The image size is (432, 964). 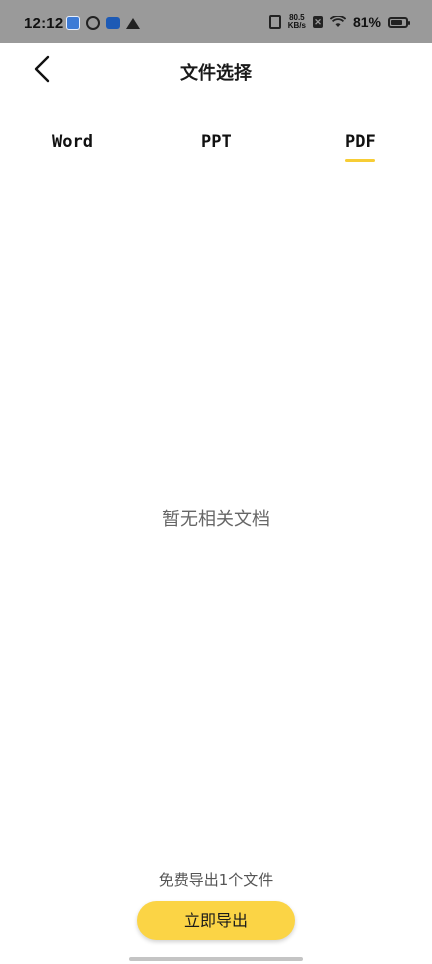 What do you see at coordinates (216, 21) in the screenshot?
I see `status-bar: 12:12 80.5 KB/s ✕ 81%` at bounding box center [216, 21].